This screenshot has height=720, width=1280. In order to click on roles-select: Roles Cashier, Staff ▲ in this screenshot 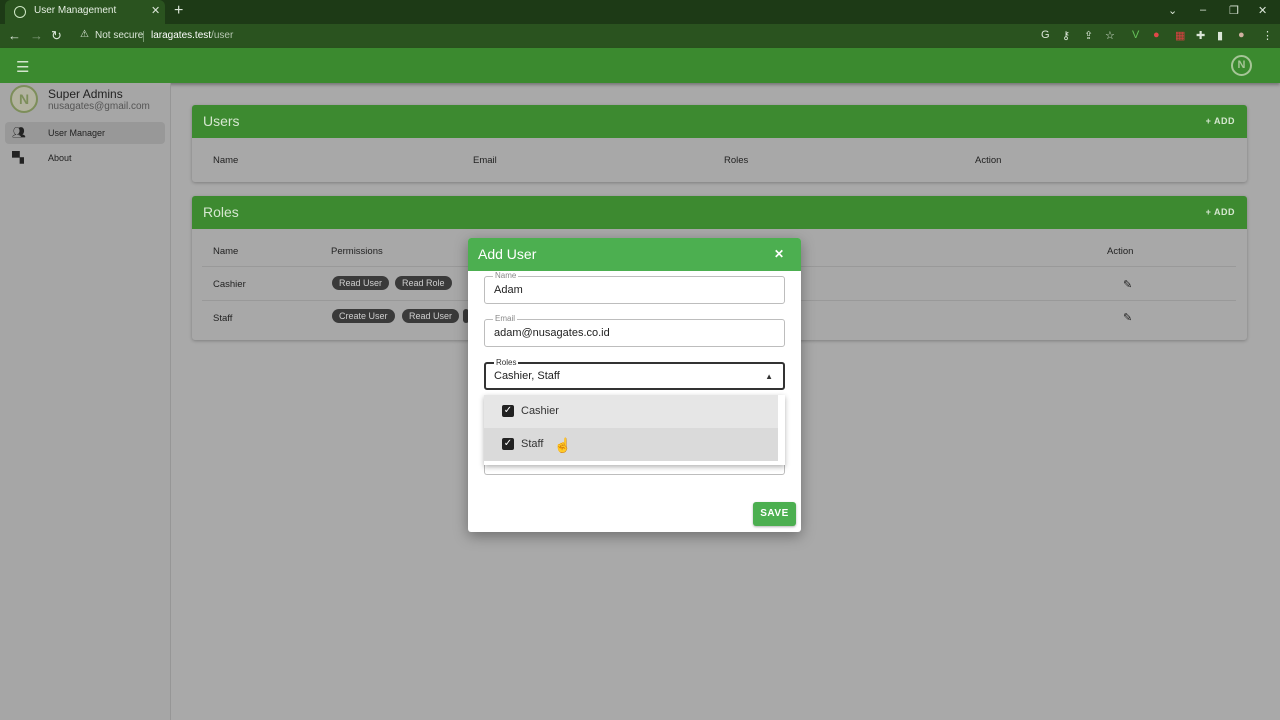, I will do `click(634, 374)`.